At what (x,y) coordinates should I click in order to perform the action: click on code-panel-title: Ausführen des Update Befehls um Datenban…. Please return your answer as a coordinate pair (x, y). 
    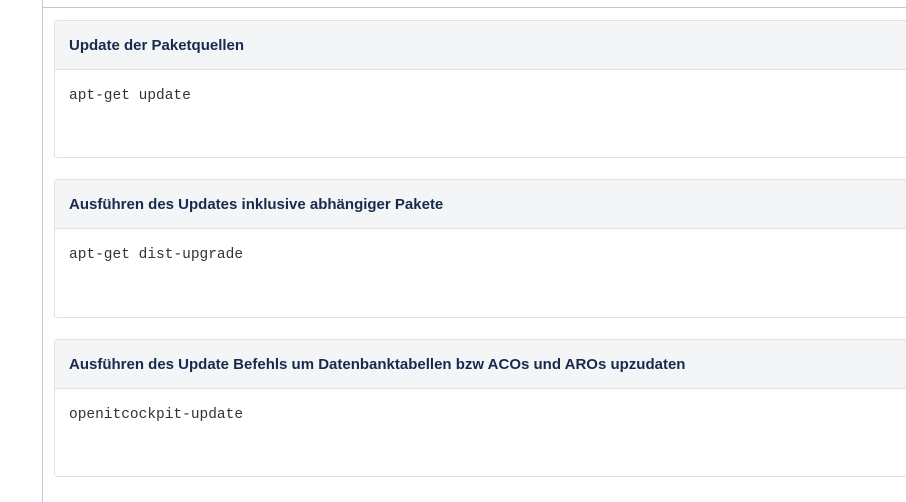
    Looking at the image, I should click on (480, 364).